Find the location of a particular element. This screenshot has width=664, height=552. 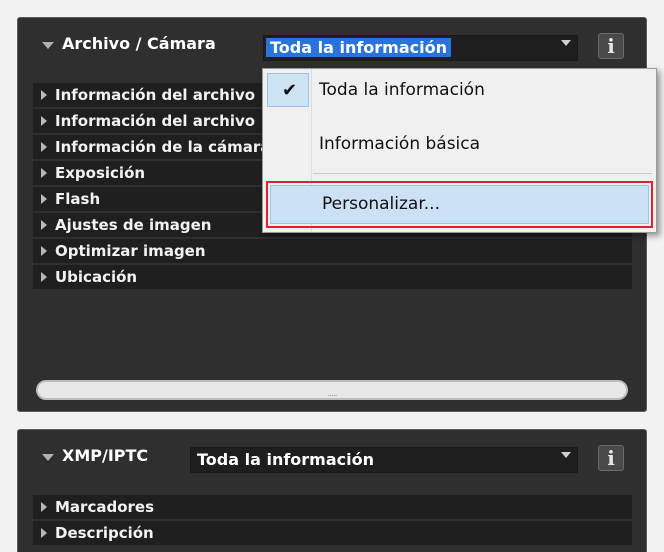

checkmark-box: ✔ is located at coordinates (288, 90).